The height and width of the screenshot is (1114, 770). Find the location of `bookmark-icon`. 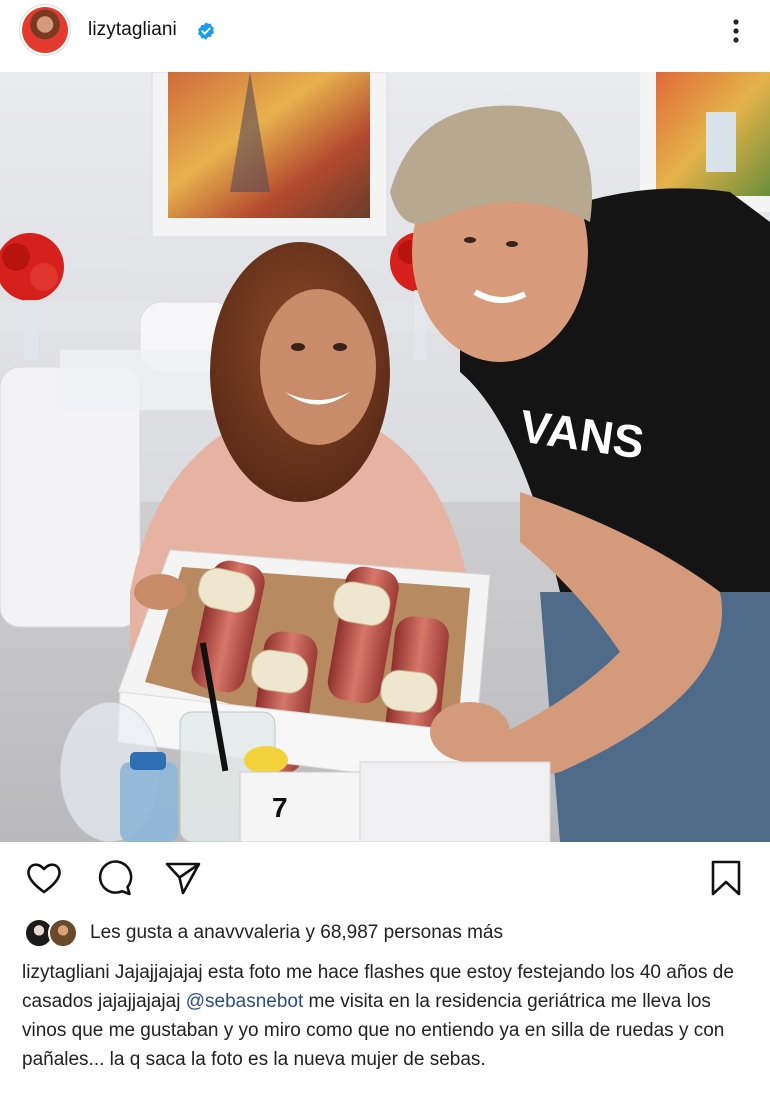

bookmark-icon is located at coordinates (726, 878).